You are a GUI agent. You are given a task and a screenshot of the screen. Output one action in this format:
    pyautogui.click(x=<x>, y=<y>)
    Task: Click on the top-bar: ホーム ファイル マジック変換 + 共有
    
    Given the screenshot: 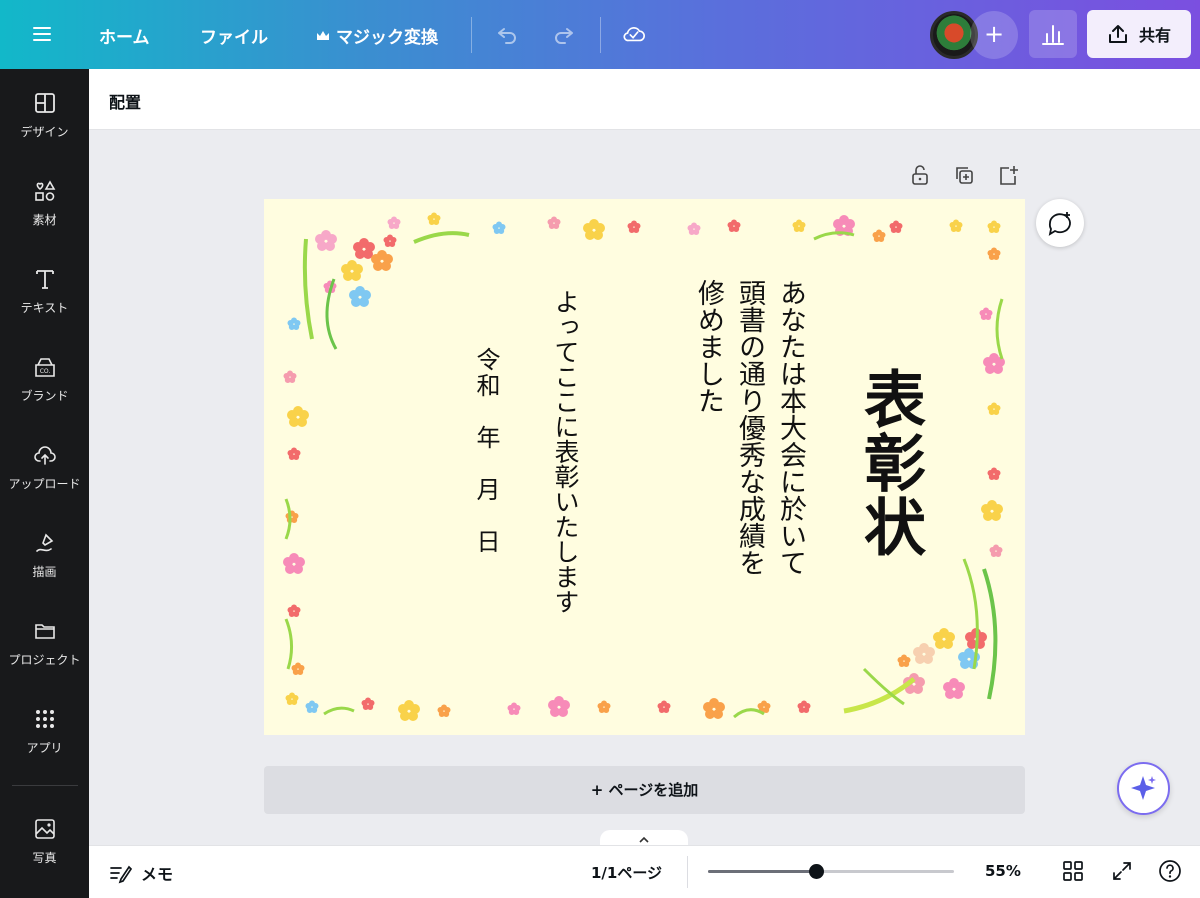 What is the action you would take?
    pyautogui.click(x=600, y=34)
    